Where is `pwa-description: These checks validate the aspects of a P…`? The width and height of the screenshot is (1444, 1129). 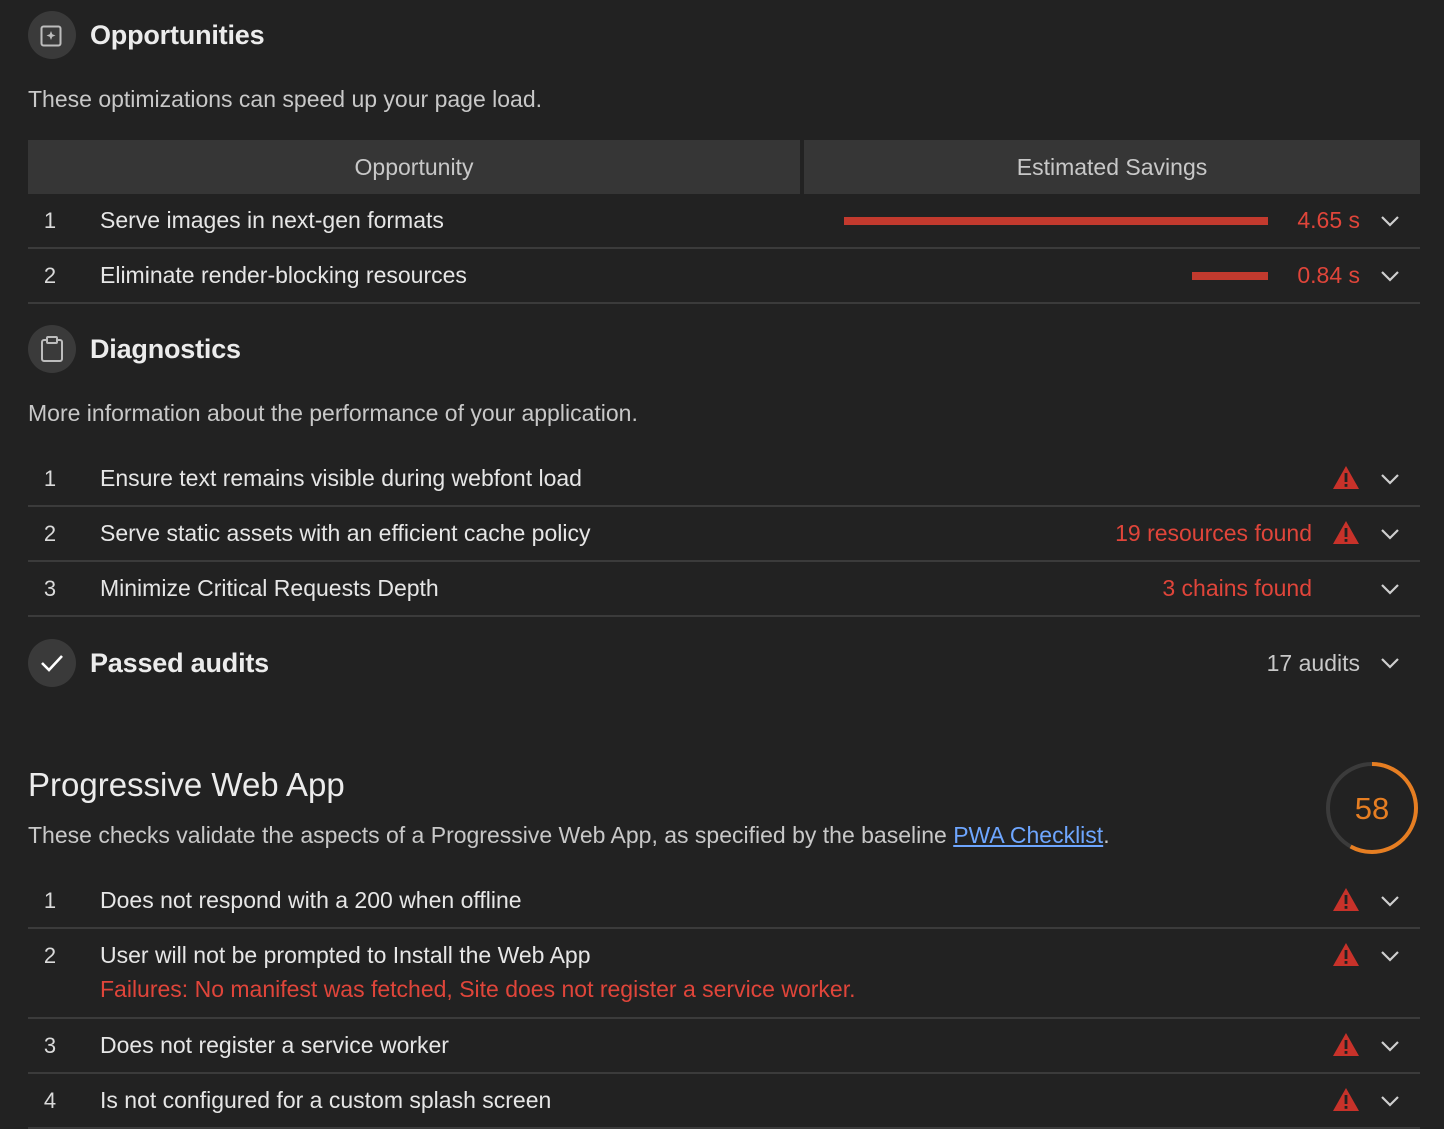
pwa-description: These checks validate the aspects of a P… is located at coordinates (569, 835).